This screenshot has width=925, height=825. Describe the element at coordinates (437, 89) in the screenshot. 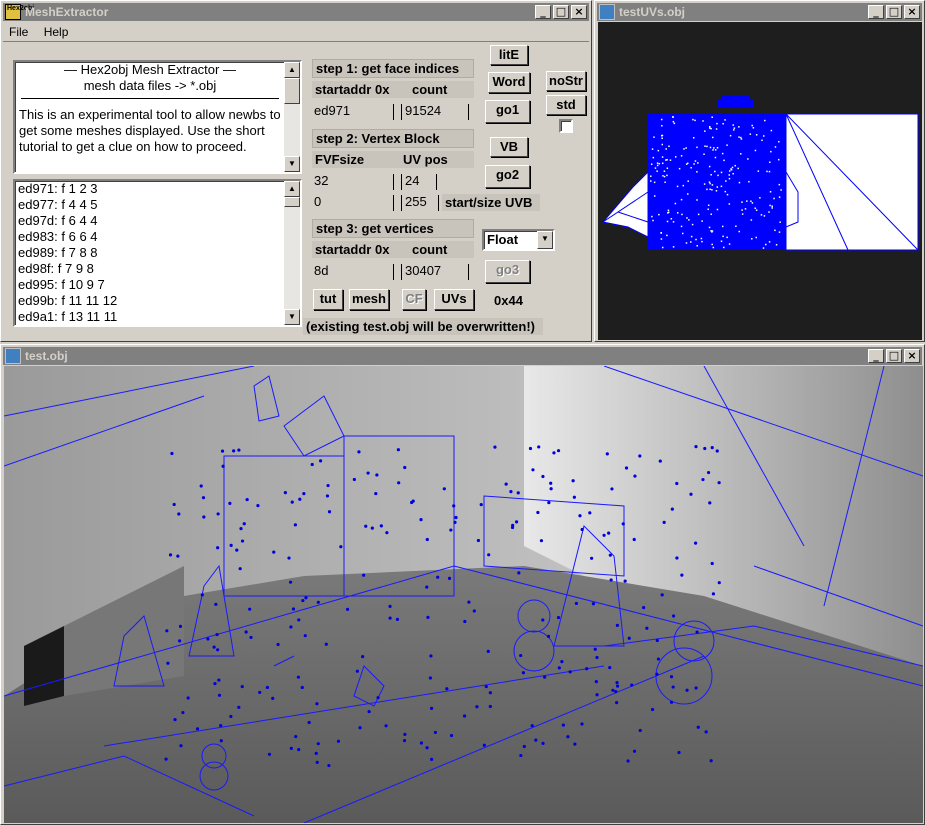

I see `step1-count-label: count` at that location.